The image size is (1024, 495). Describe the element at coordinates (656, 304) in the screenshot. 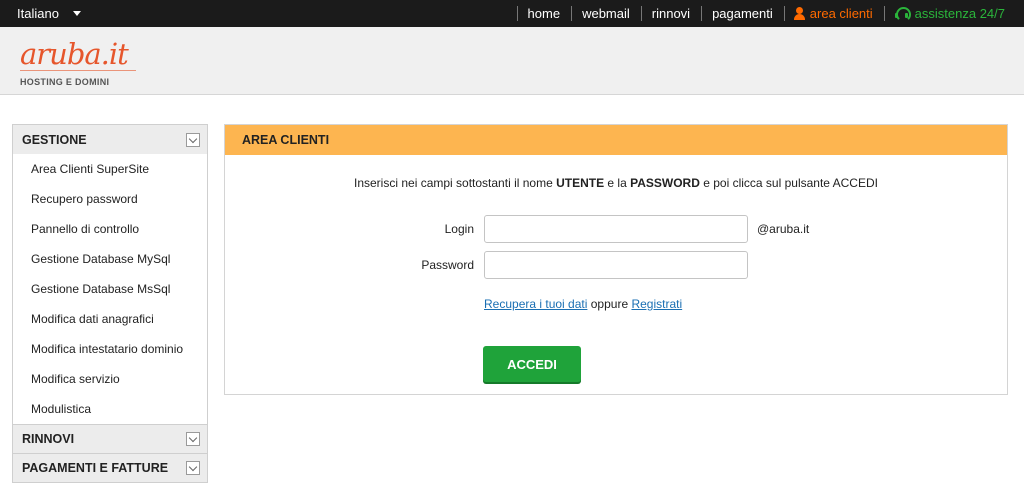

I see `register-link: Registrati` at that location.